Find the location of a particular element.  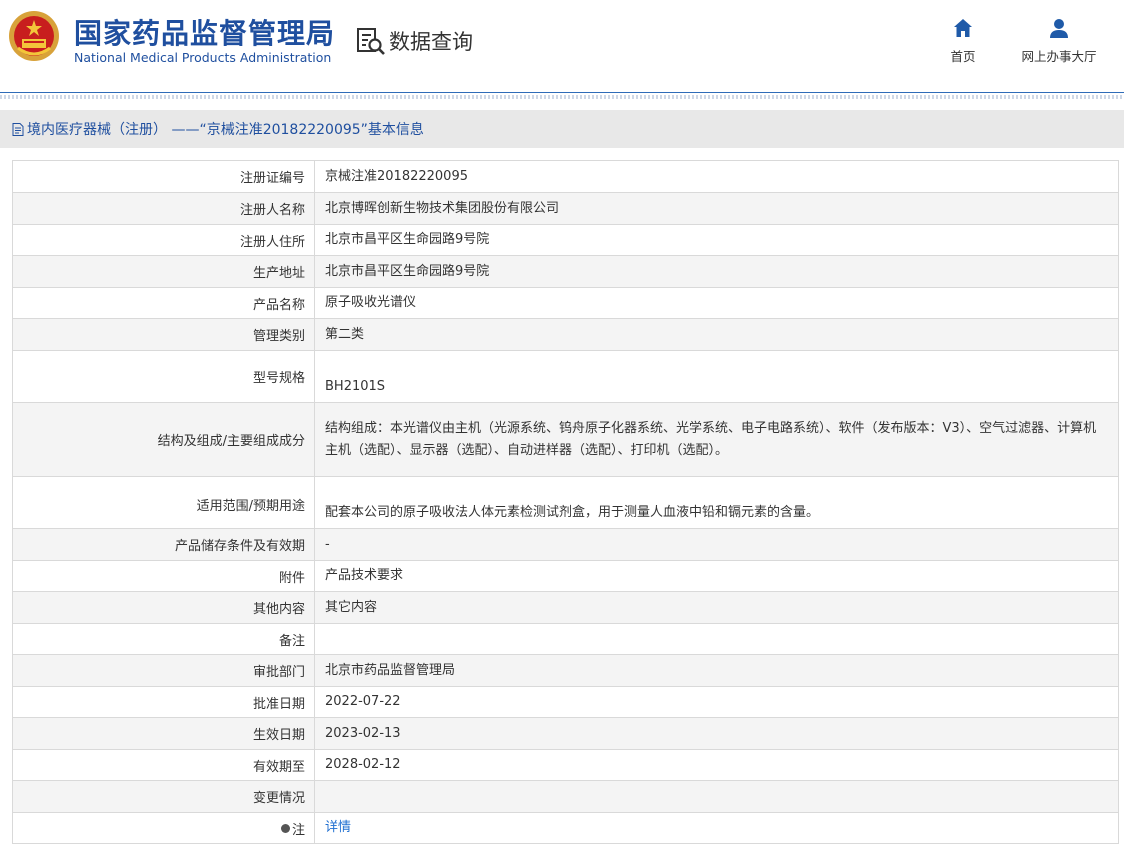

row-label: 注册人名称 is located at coordinates (163, 208).